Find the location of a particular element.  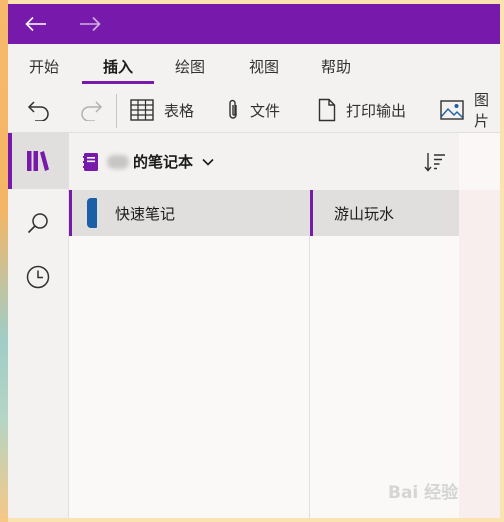

document-icon is located at coordinates (327, 110).